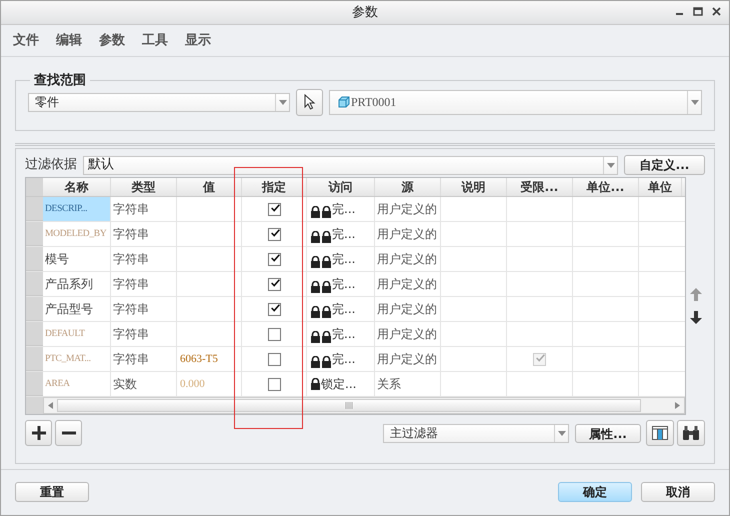 The width and height of the screenshot is (730, 516). I want to click on plus-icon, so click(39, 433).